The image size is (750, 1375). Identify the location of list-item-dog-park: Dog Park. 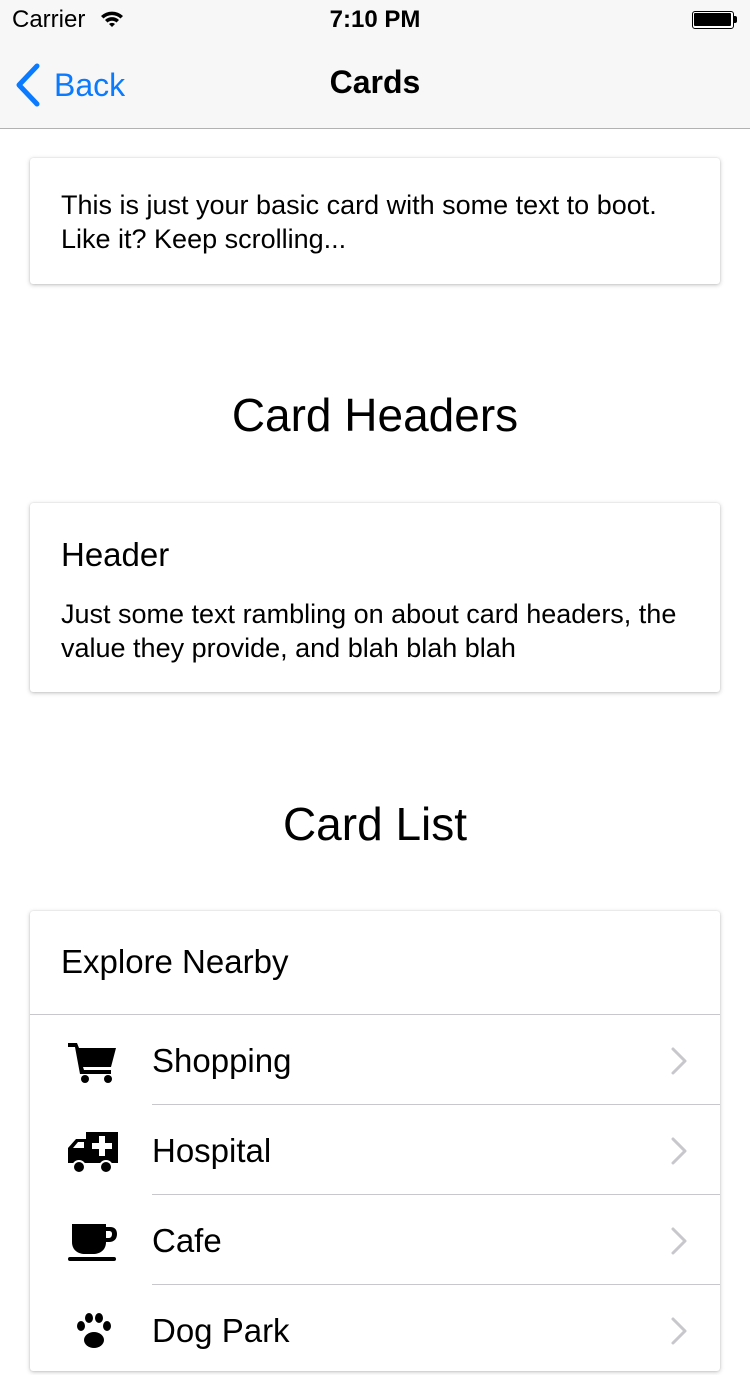
(375, 1330).